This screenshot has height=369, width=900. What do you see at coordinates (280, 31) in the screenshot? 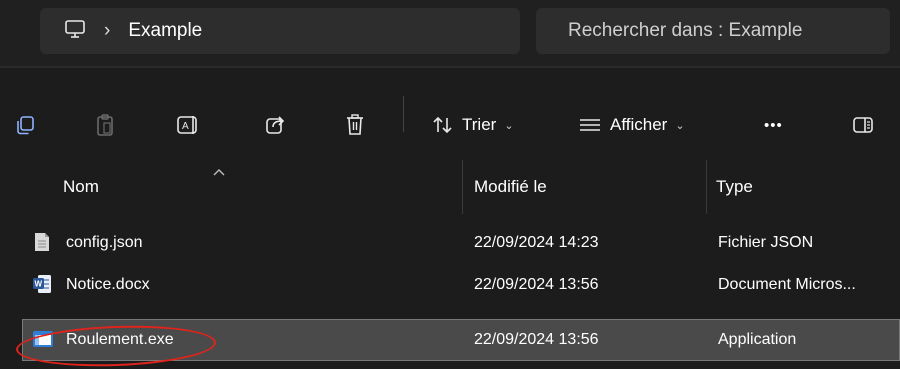
I see `address-bar: › Example` at bounding box center [280, 31].